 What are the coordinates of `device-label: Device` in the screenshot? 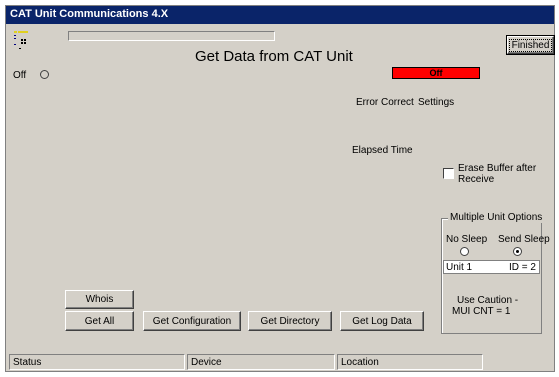 It's located at (206, 362).